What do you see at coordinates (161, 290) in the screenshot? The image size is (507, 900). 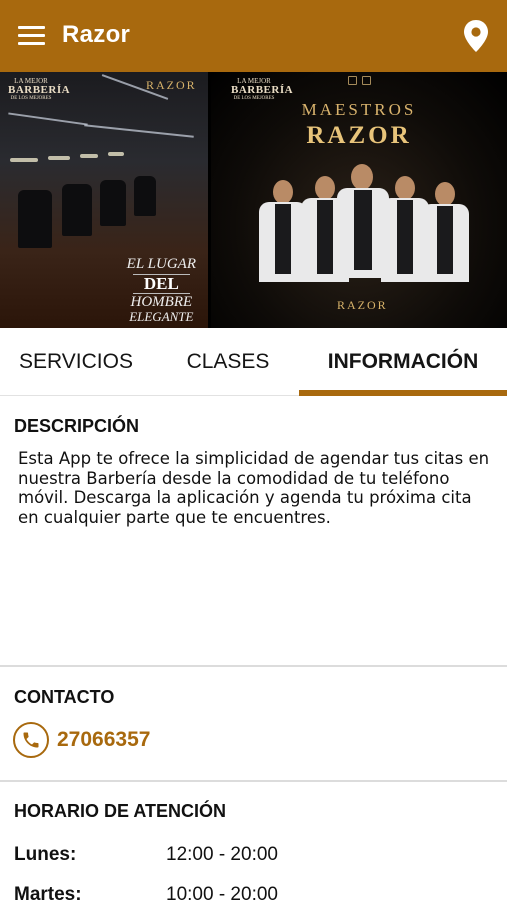 I see `tagline: EL LUGAR DEL HOMBRE ELEGANTE` at bounding box center [161, 290].